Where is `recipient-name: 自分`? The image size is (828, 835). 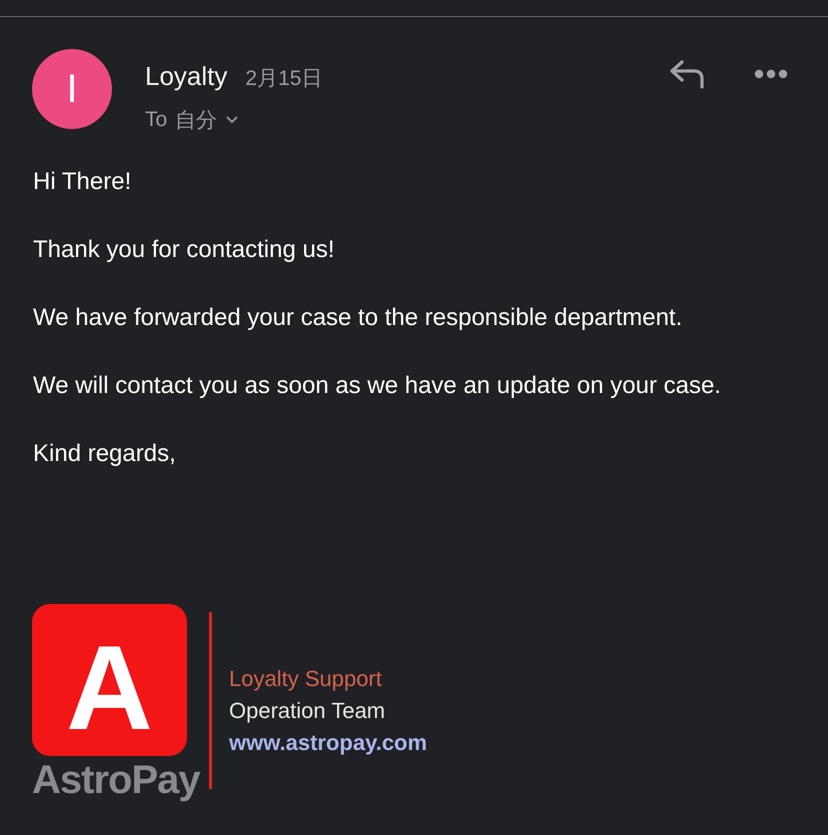
recipient-name: 自分 is located at coordinates (196, 120).